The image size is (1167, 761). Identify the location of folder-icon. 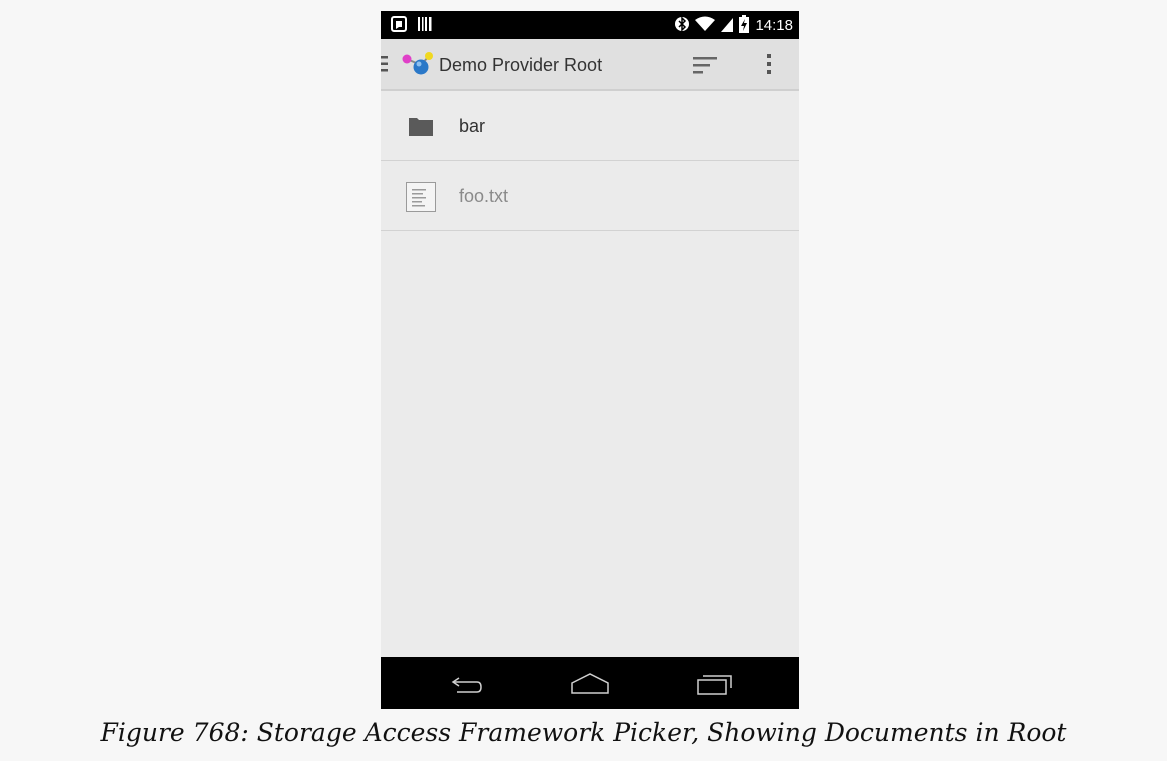
(421, 127).